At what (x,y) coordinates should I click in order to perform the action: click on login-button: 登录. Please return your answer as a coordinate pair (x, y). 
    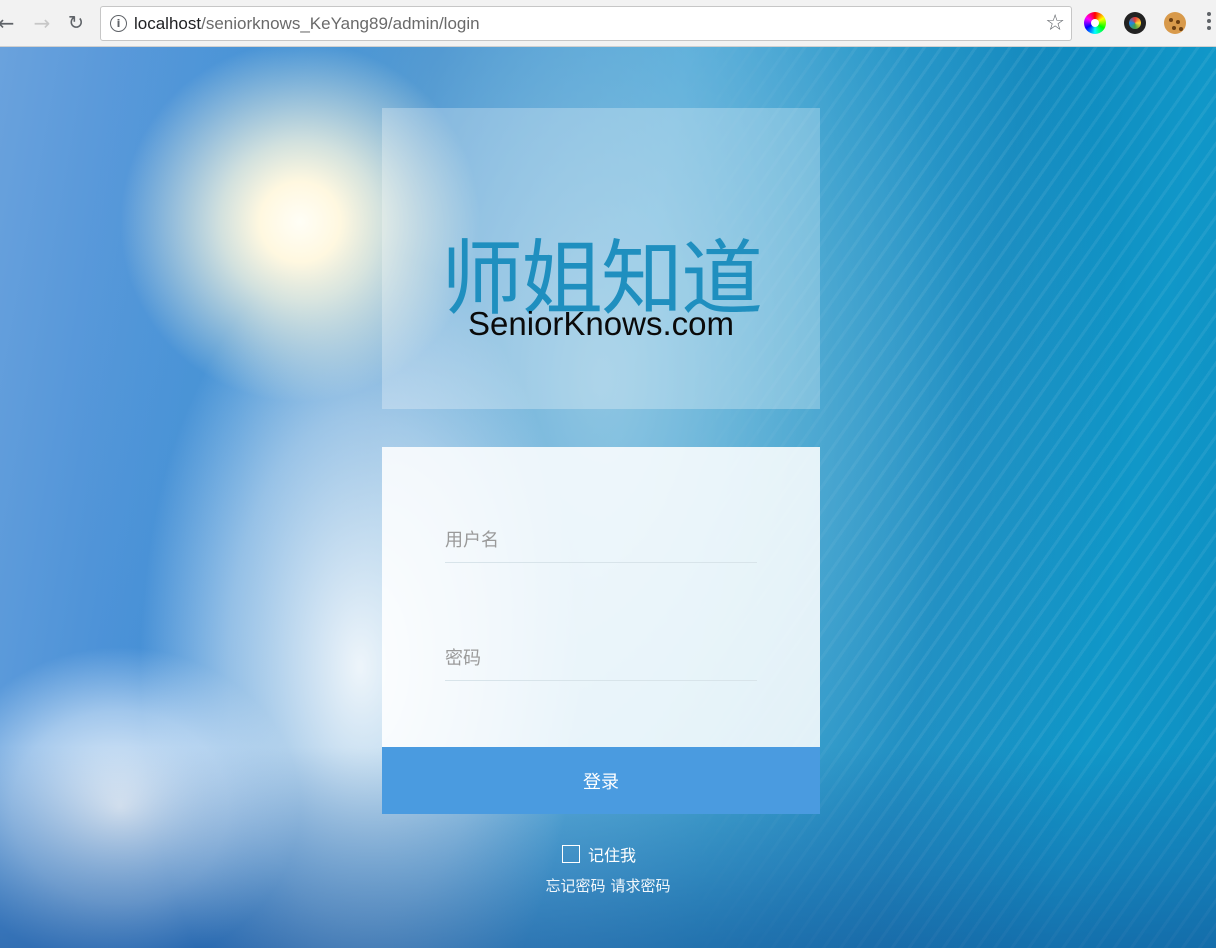
    Looking at the image, I should click on (601, 780).